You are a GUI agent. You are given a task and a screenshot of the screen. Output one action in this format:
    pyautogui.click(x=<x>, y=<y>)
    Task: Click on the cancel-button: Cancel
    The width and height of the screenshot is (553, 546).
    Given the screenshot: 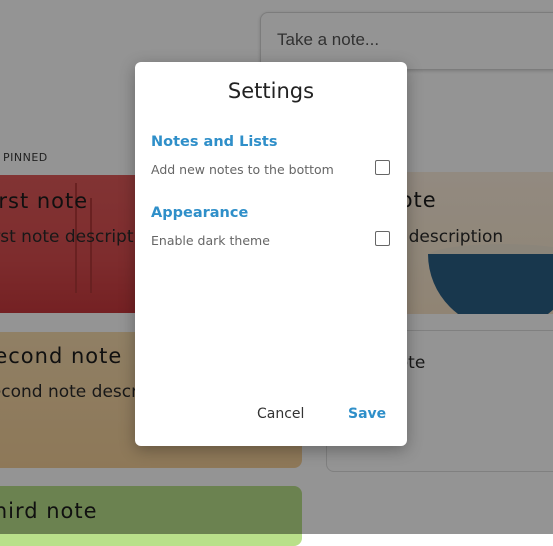 What is the action you would take?
    pyautogui.click(x=280, y=414)
    